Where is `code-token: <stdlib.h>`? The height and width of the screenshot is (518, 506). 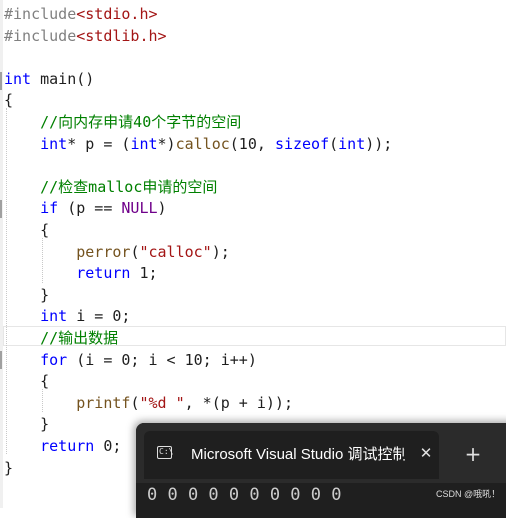 code-token: <stdlib.h> is located at coordinates (121, 35).